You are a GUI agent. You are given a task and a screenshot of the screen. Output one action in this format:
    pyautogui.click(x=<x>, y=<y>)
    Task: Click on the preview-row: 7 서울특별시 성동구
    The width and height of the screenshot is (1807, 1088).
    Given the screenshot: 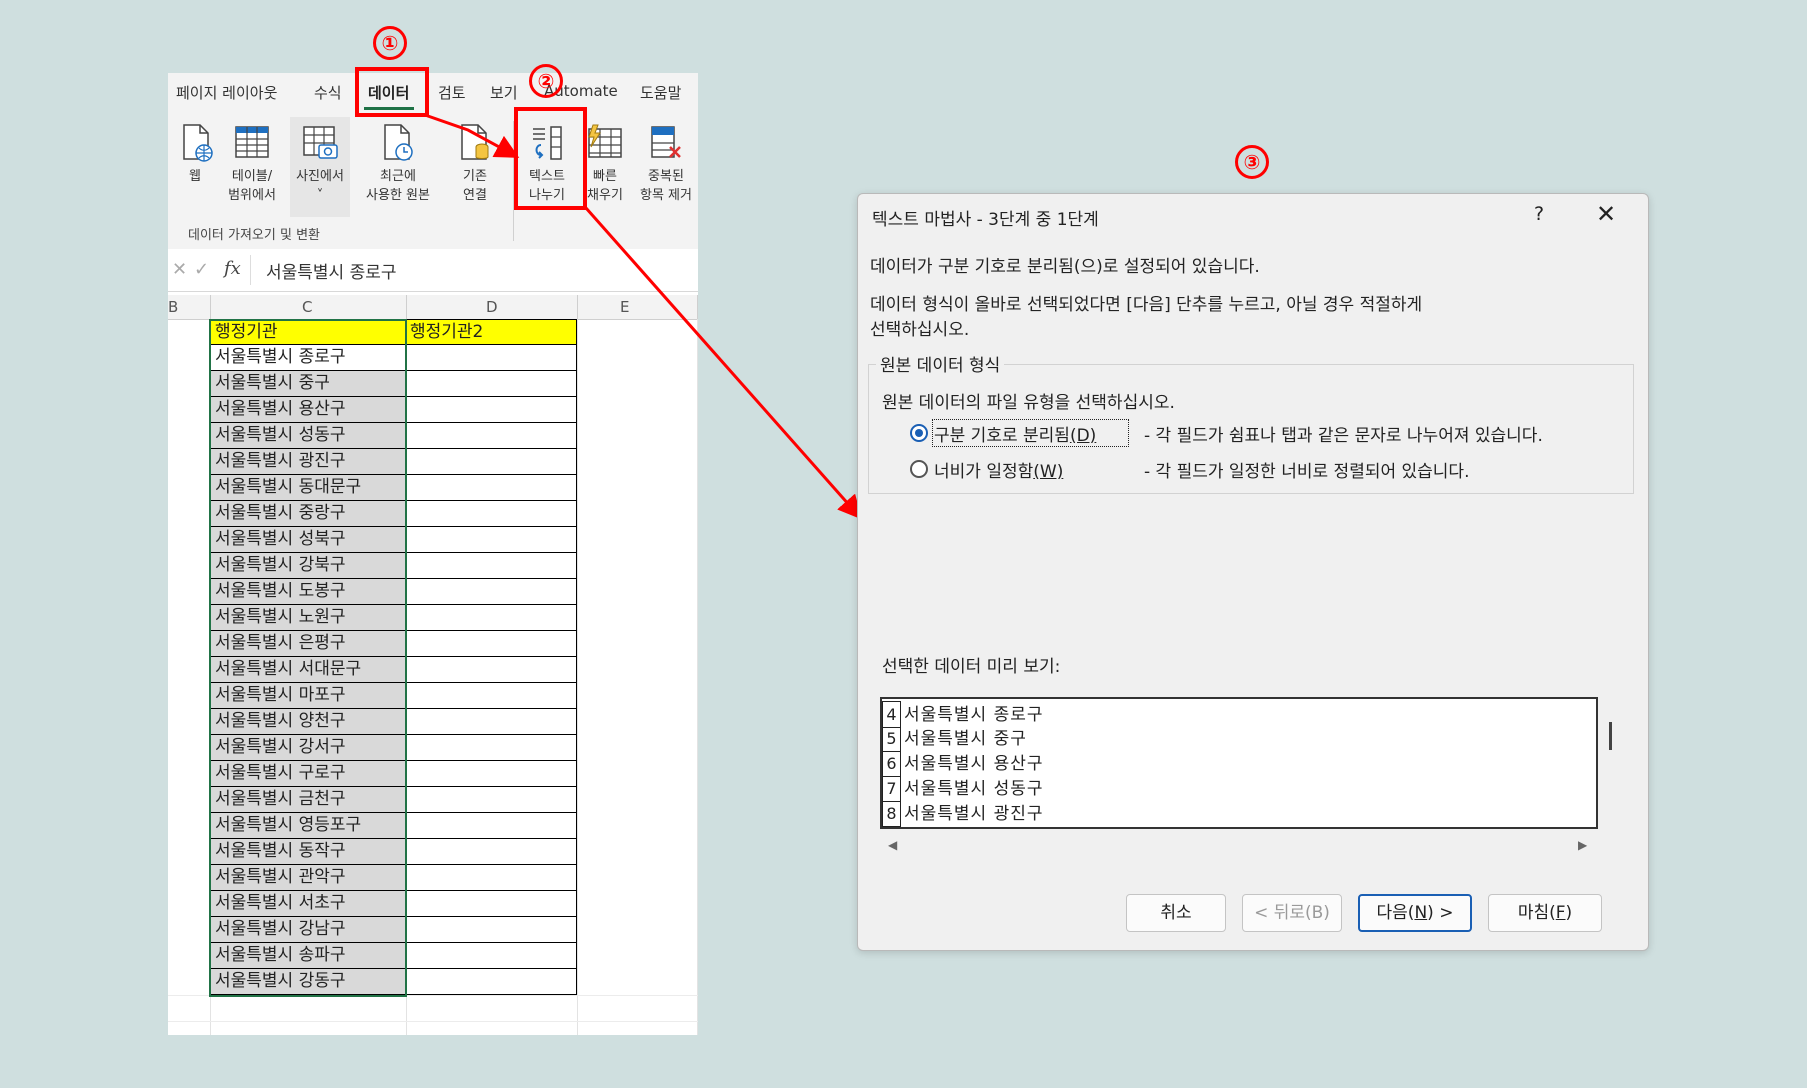 What is the action you would take?
    pyautogui.click(x=963, y=789)
    